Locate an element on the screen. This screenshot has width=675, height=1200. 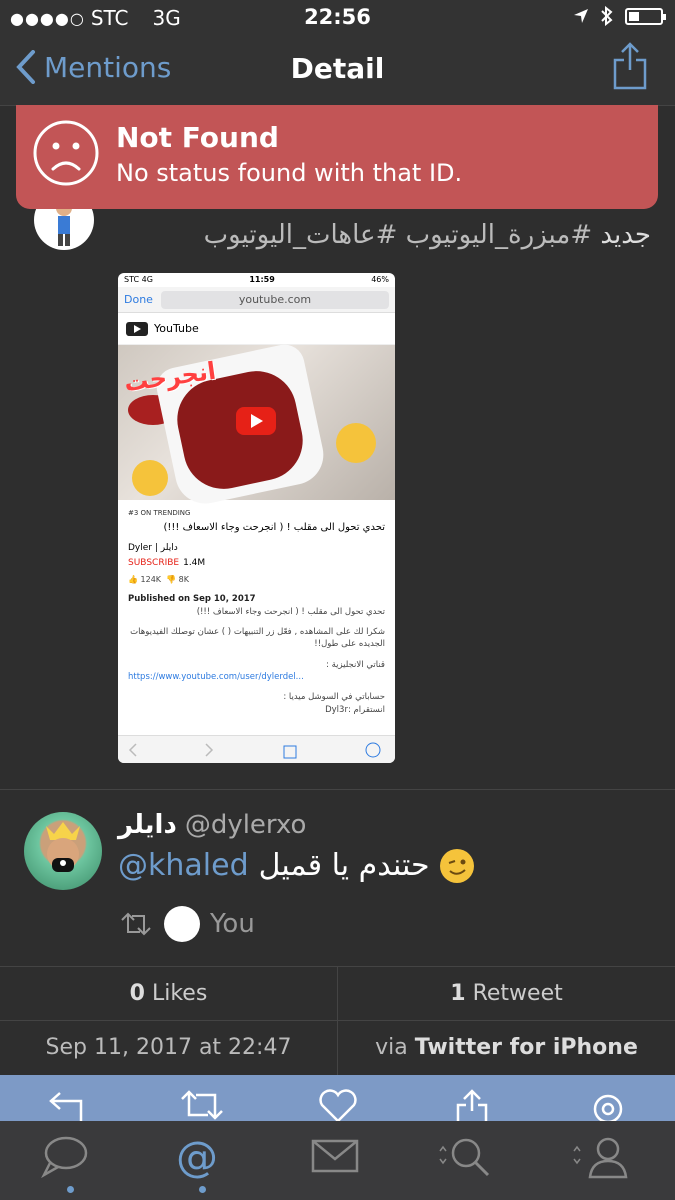
image-trending: #3 ON TRENDING is located at coordinates (159, 513).